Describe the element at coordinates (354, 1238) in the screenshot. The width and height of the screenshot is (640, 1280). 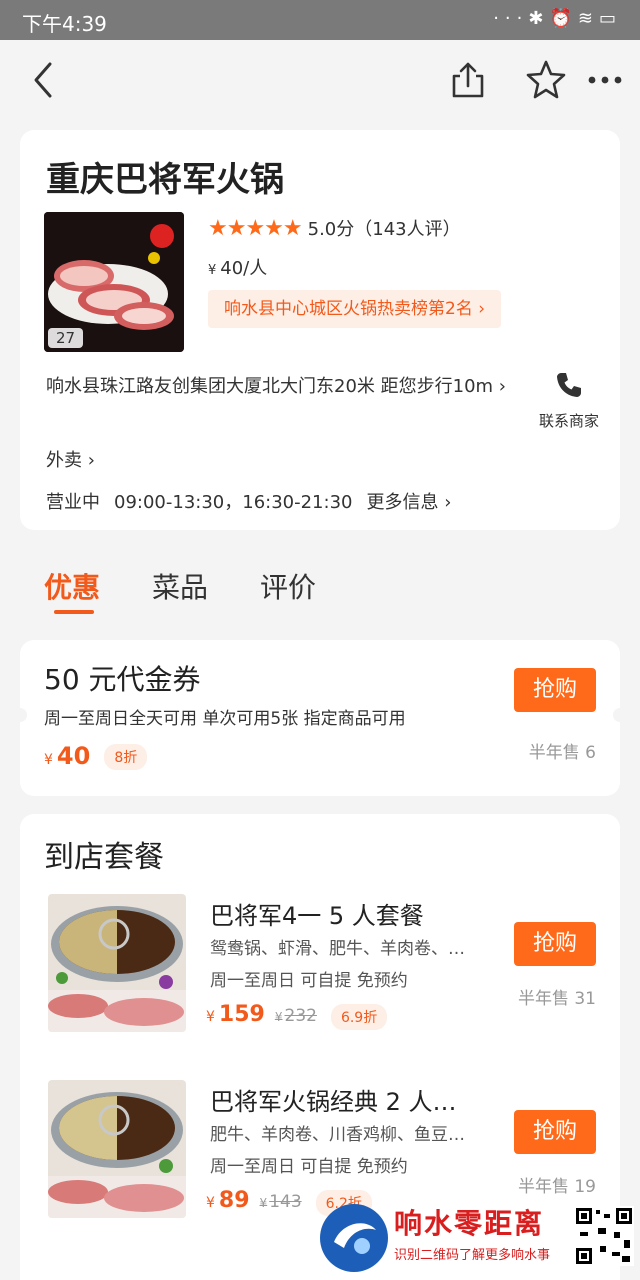
I see `watermark-logo-icon` at that location.